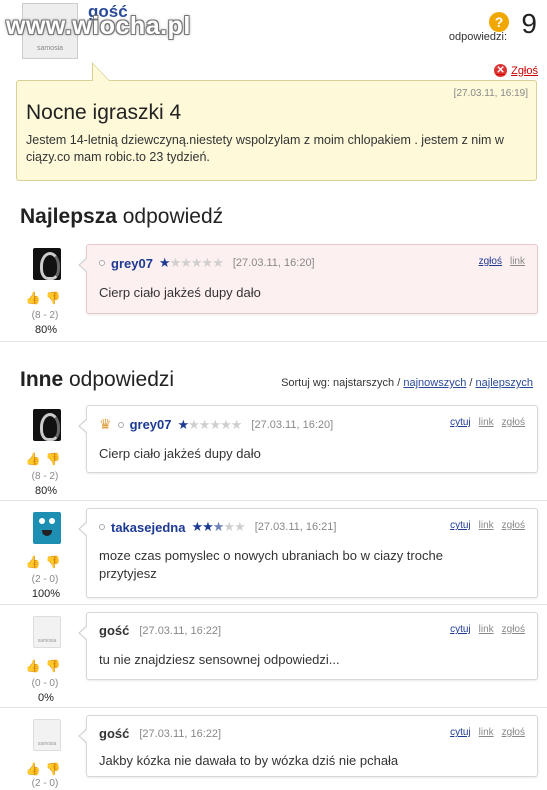  I want to click on sort-label: Sortuj wg: najstarszych /, so click(341, 383).